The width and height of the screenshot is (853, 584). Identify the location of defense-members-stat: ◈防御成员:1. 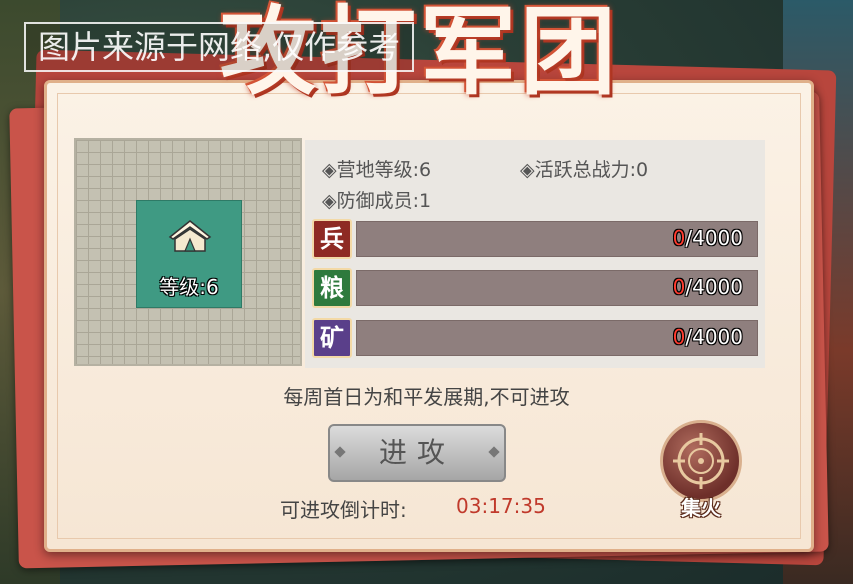
(377, 201).